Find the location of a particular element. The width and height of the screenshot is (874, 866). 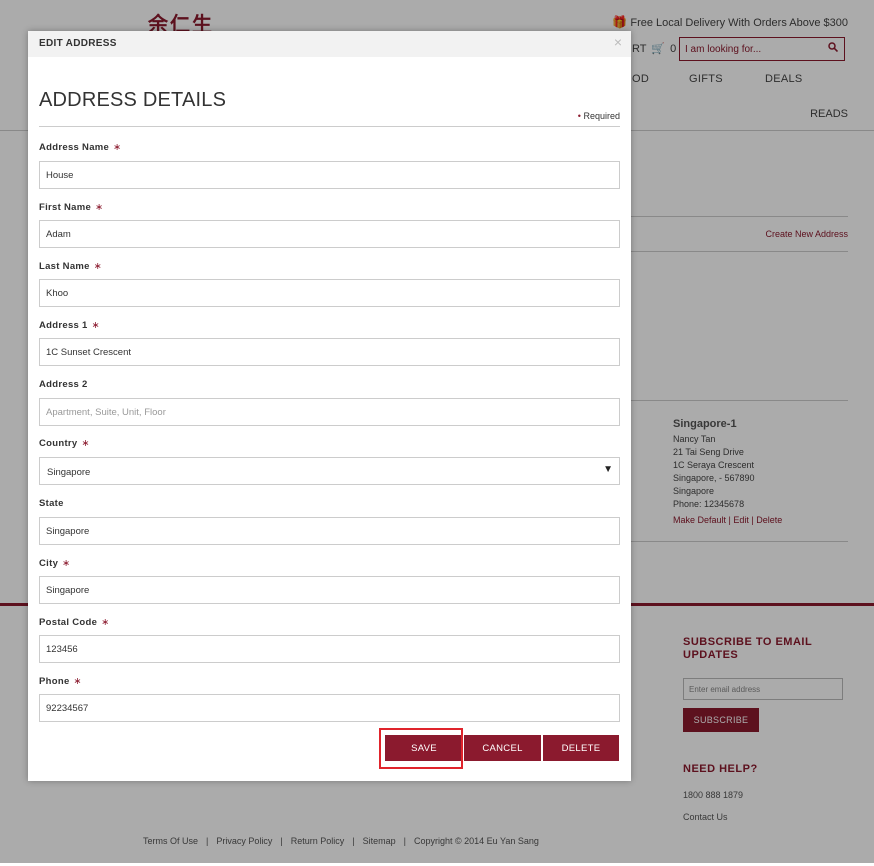

delete-button: DELETE is located at coordinates (581, 748).